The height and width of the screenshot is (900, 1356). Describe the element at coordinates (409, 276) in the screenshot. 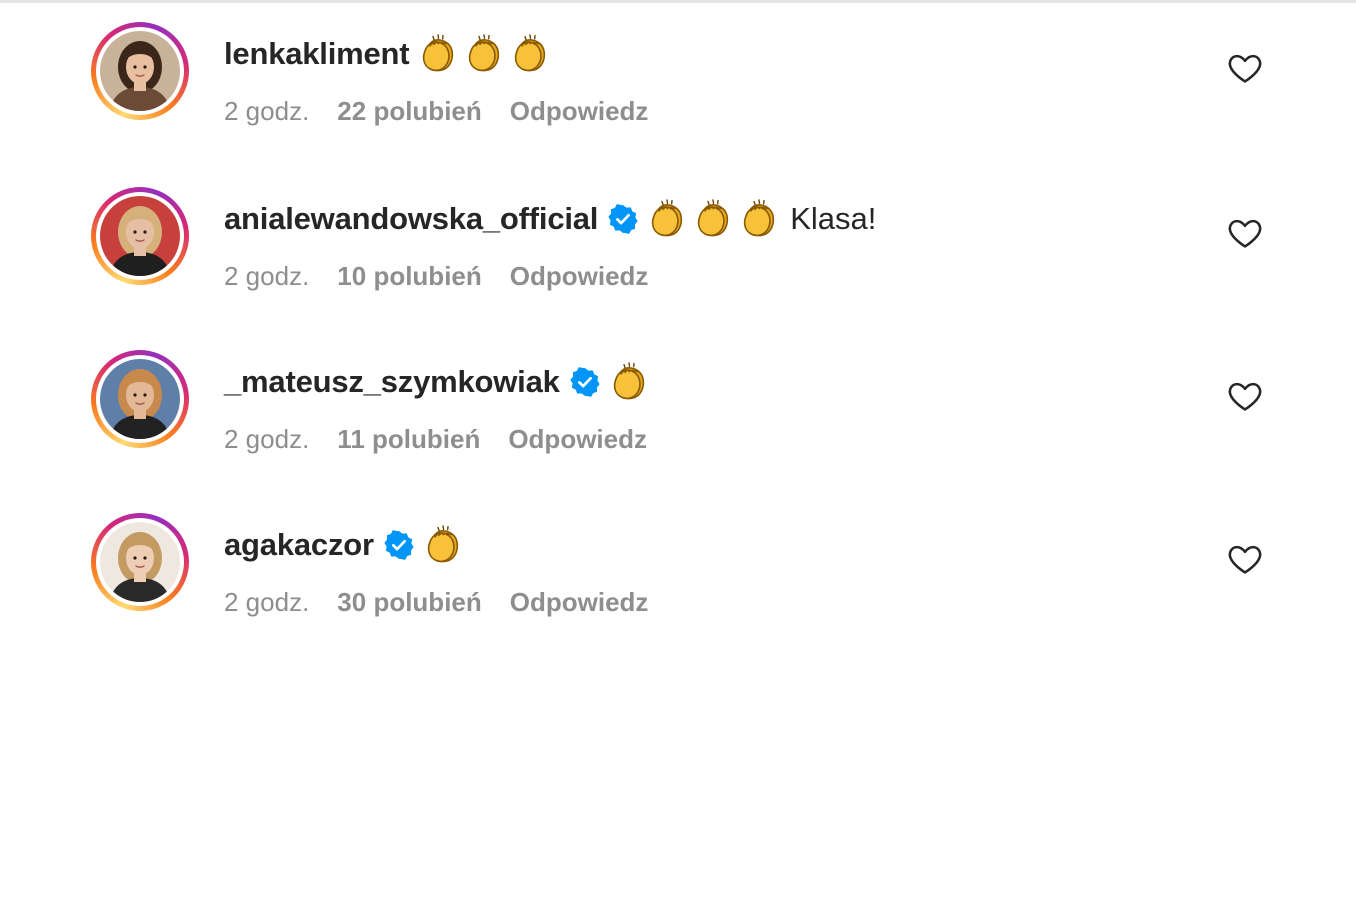

I see `likes-count: 10 polubień` at that location.